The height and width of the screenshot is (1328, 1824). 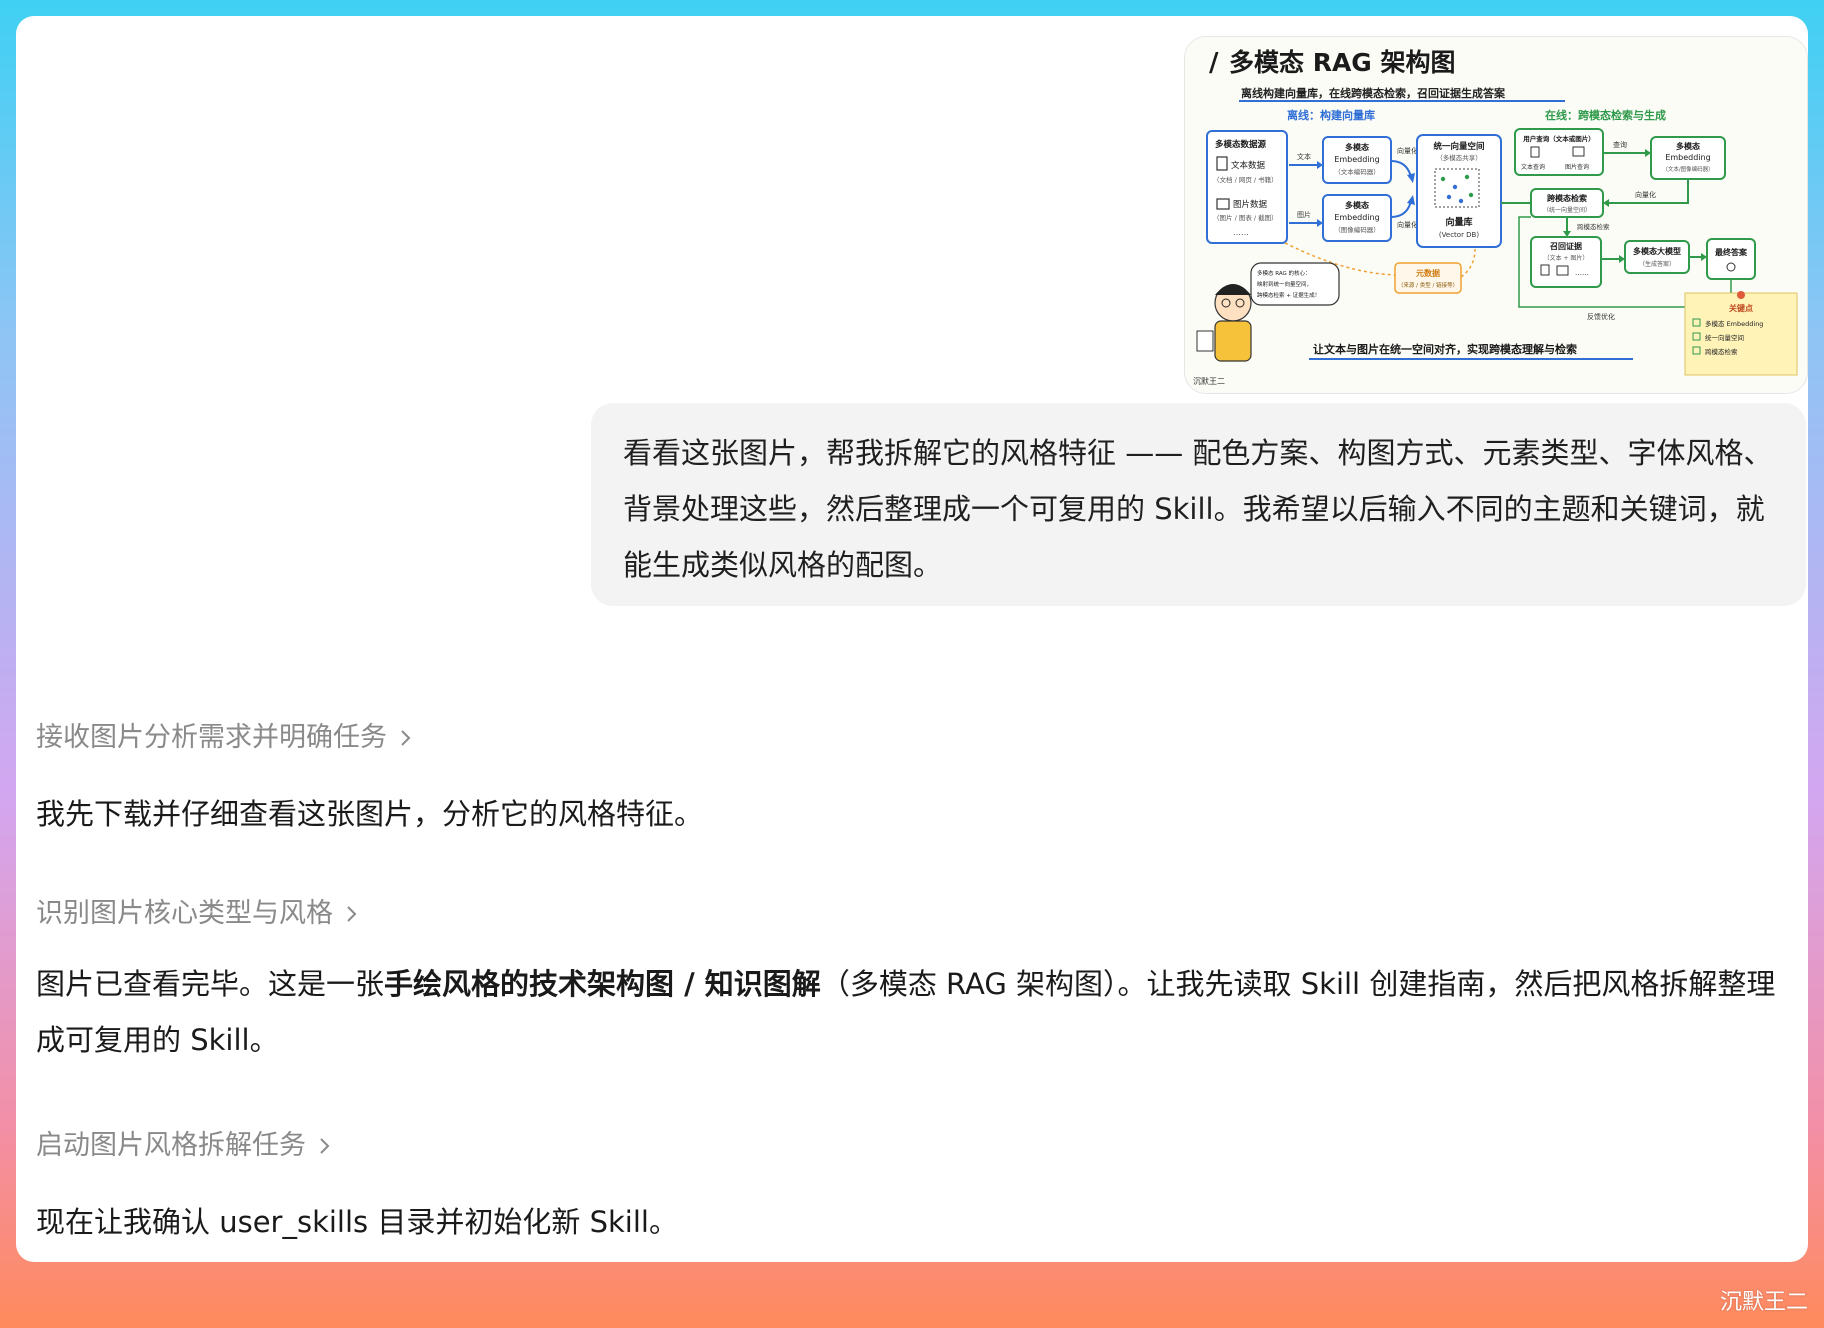 What do you see at coordinates (1687, 169) in the screenshot?
I see `svg-text: （文本/图像编码器）` at bounding box center [1687, 169].